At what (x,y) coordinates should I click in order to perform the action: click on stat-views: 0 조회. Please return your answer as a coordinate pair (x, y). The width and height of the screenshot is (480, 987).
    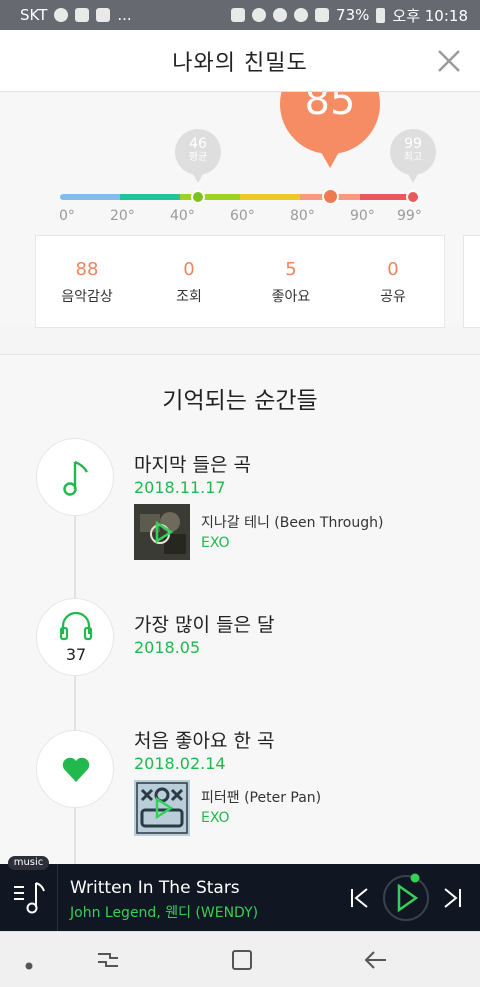
    Looking at the image, I should click on (189, 281).